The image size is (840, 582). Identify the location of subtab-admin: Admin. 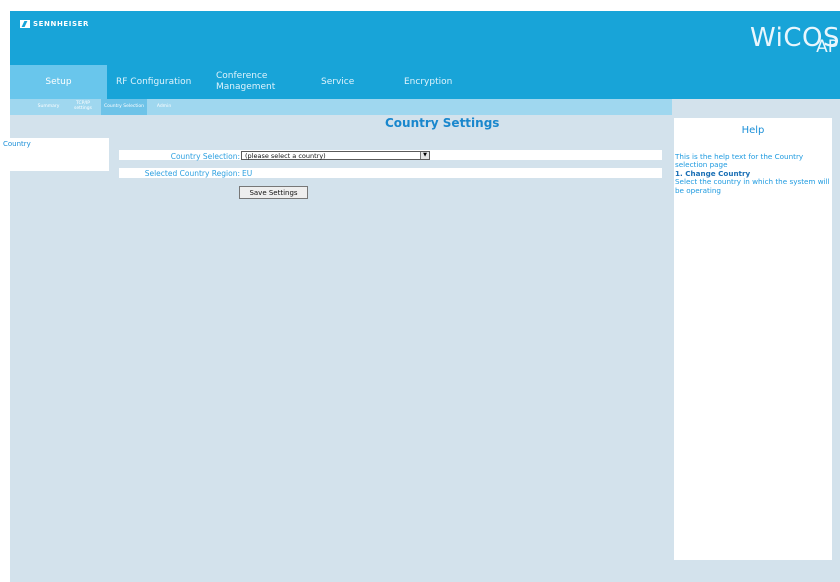
(164, 107).